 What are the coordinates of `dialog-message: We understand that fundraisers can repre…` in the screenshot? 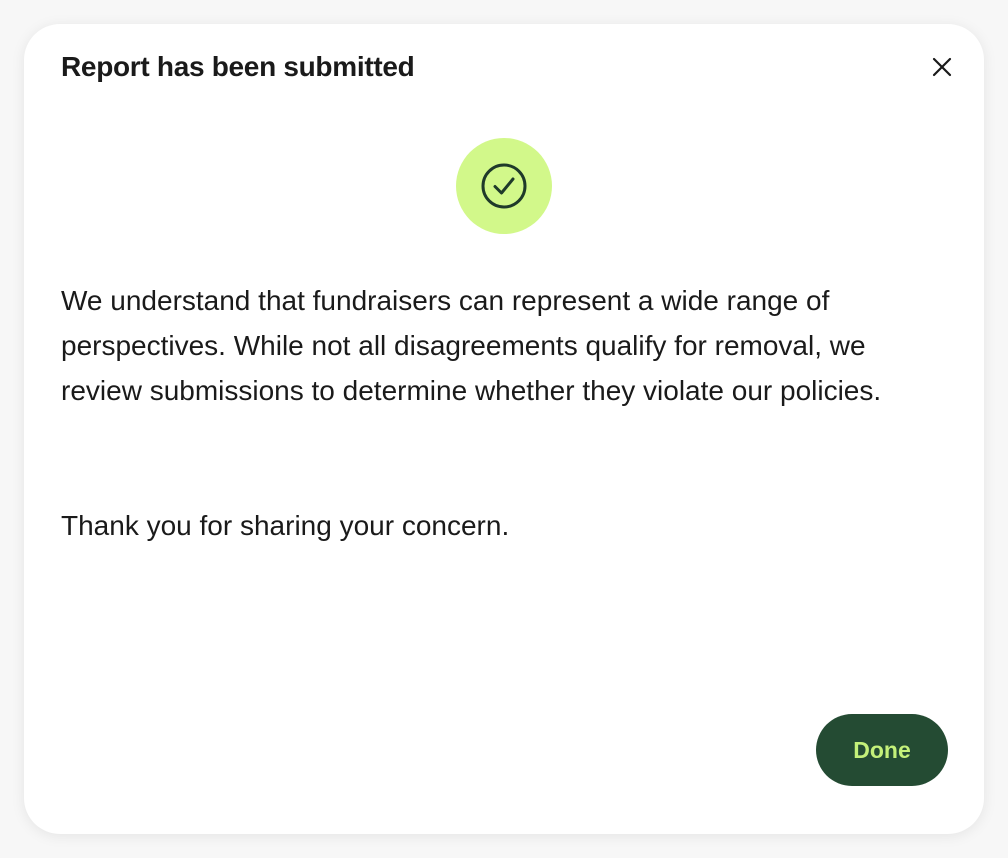 It's located at (471, 345).